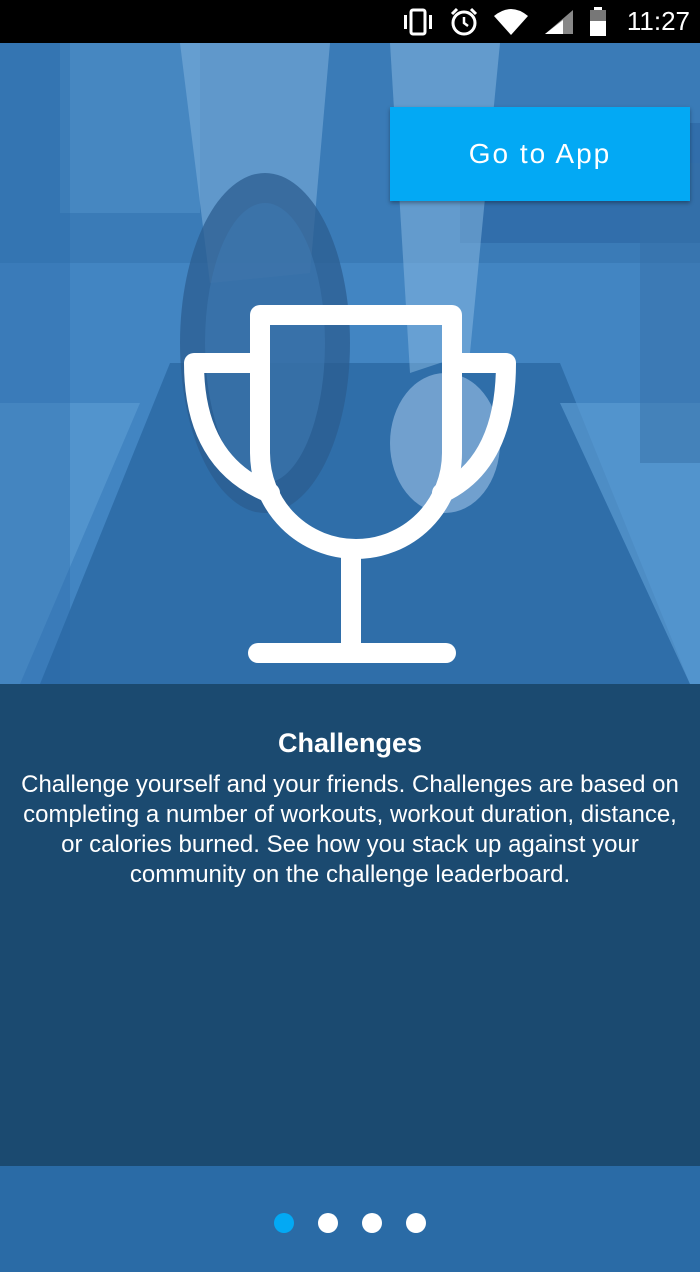  I want to click on go-to-app-button: Go to App, so click(540, 154).